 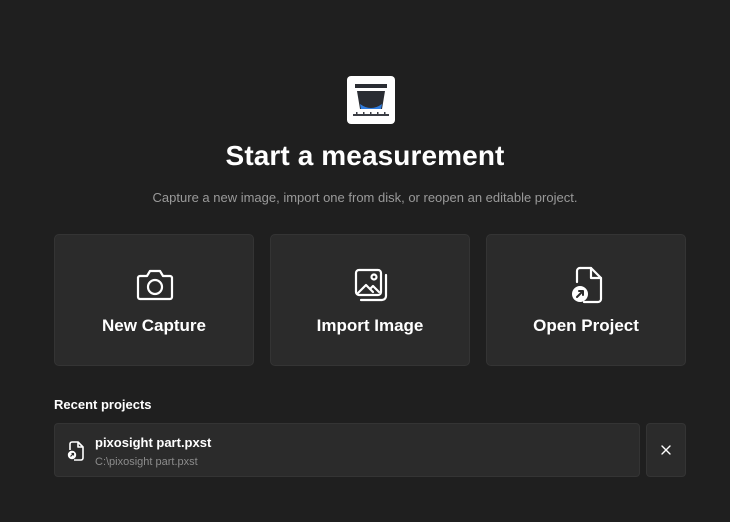 I want to click on open-file-icon, so click(x=587, y=285).